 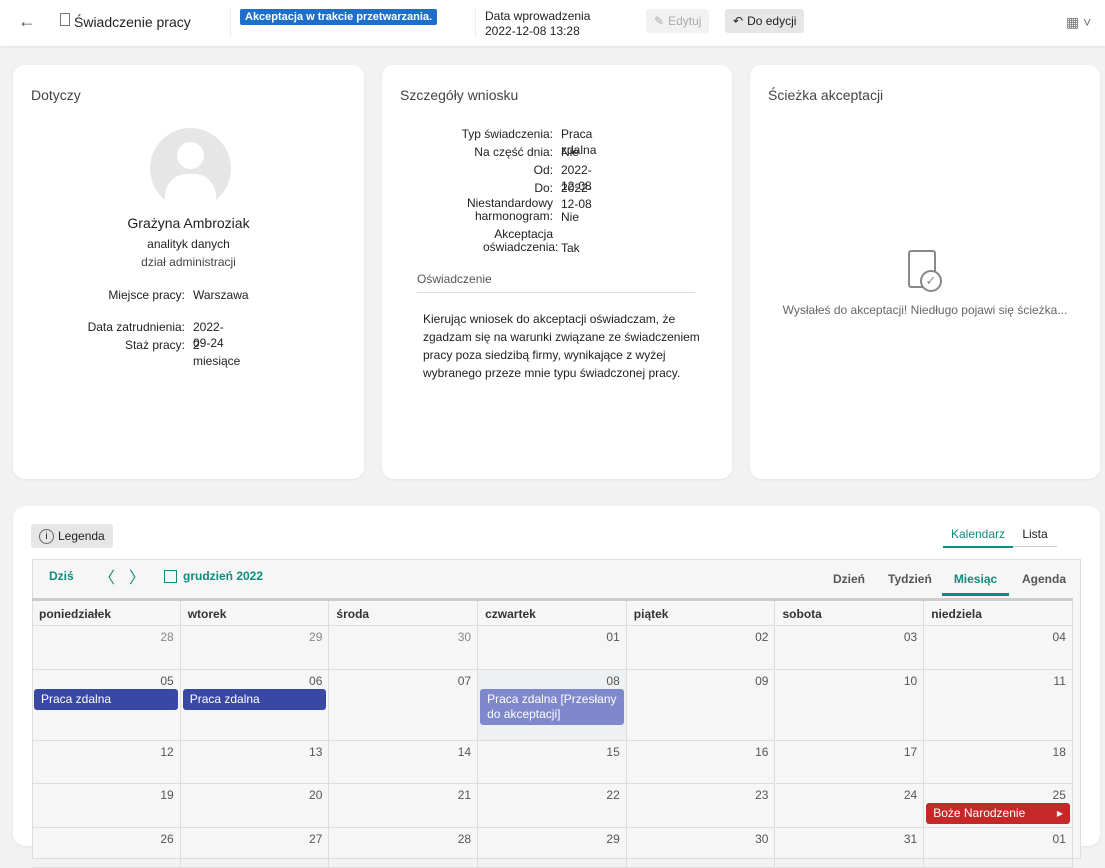 I want to click on next-month-icon: 〉, so click(x=137, y=576).